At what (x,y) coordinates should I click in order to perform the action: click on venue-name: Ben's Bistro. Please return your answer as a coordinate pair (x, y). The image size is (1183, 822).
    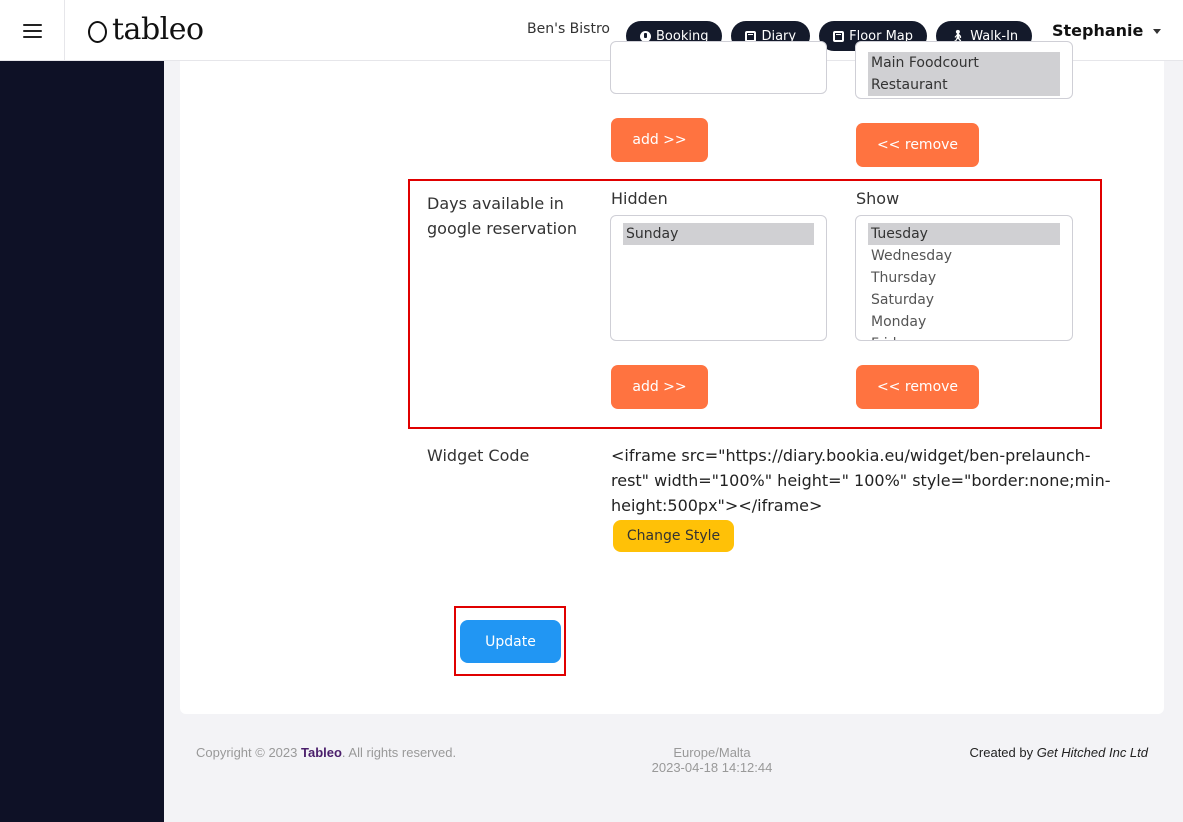
    Looking at the image, I should click on (568, 29).